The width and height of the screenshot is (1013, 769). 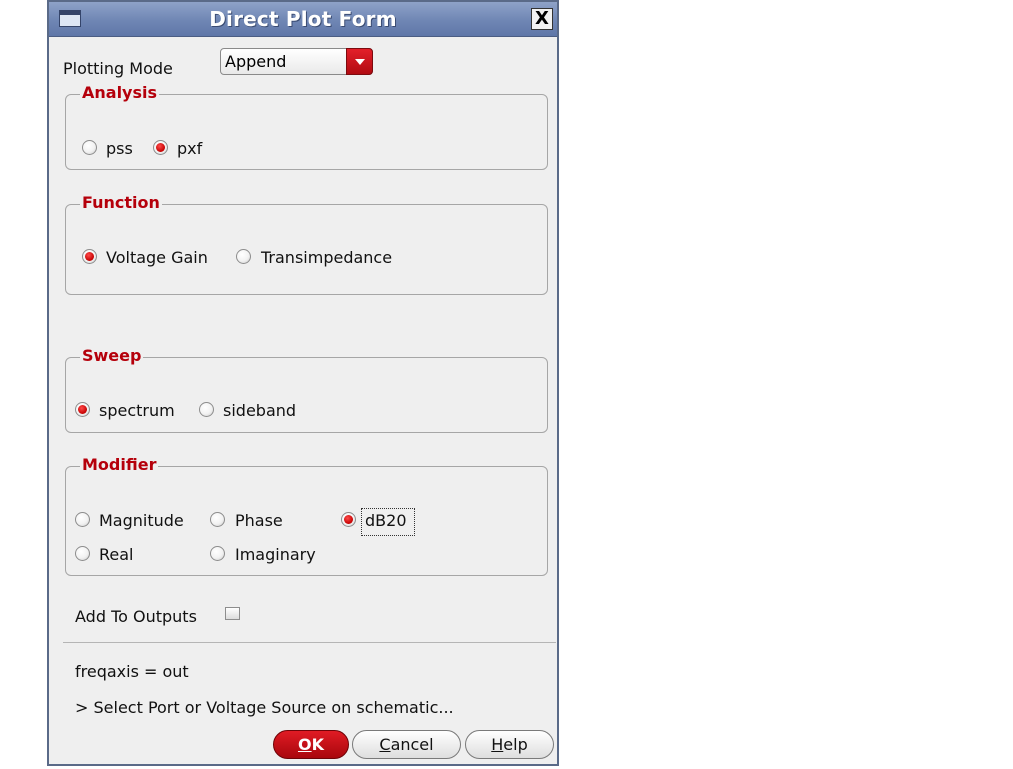 What do you see at coordinates (82, 519) in the screenshot?
I see `modifier-magnitude-radio` at bounding box center [82, 519].